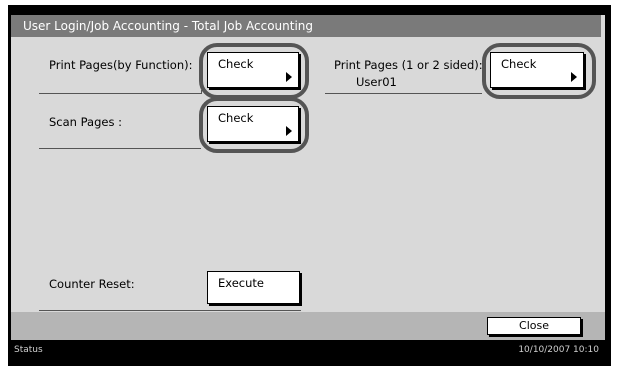  Describe the element at coordinates (558, 350) in the screenshot. I see `date-time: 10/10/2007 10:10` at that location.